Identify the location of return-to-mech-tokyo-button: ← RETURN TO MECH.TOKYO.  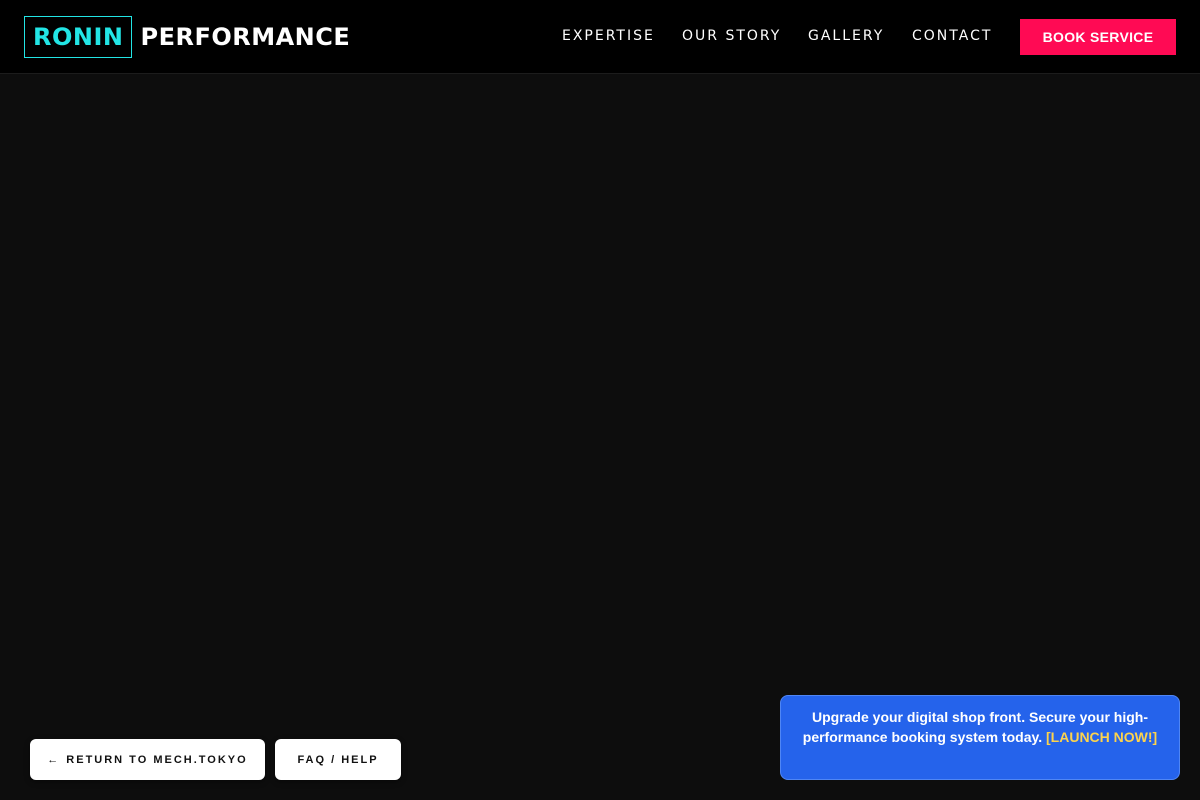
(147, 759).